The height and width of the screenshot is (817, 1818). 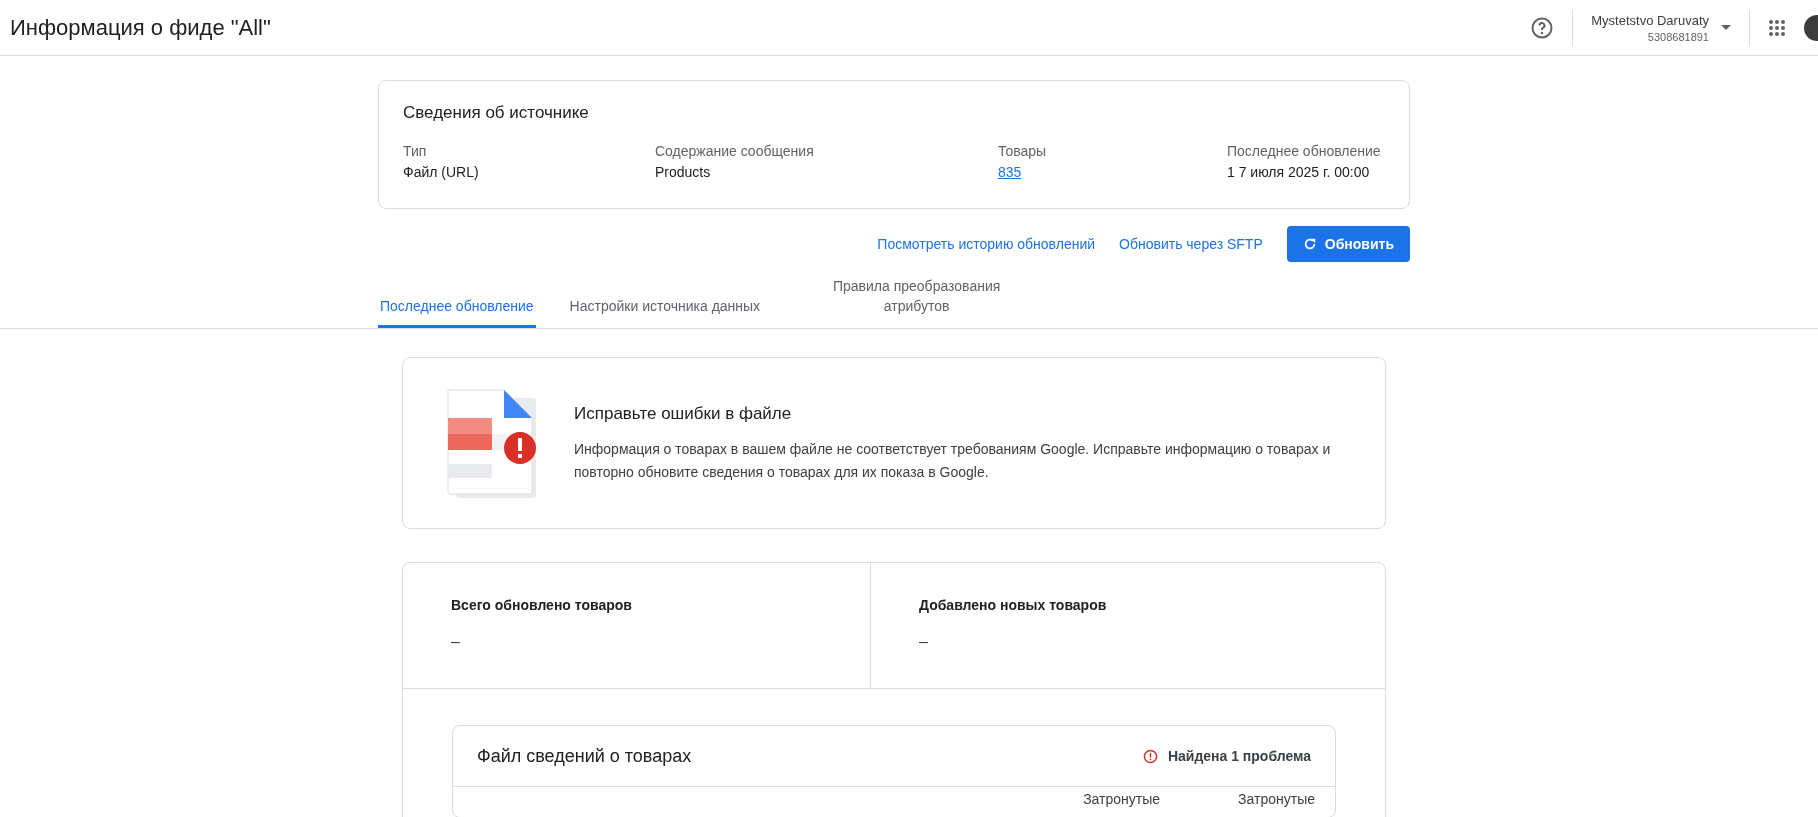 What do you see at coordinates (1150, 756) in the screenshot?
I see `error-icon` at bounding box center [1150, 756].